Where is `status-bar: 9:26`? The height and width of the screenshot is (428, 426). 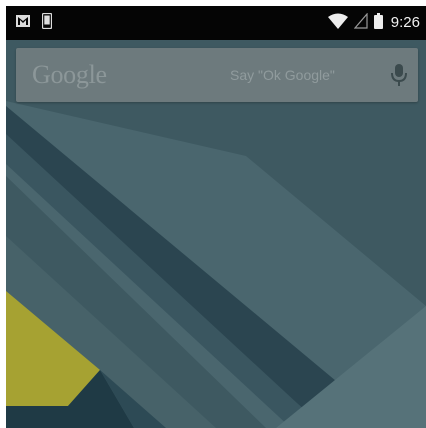
status-bar: 9:26 is located at coordinates (216, 23).